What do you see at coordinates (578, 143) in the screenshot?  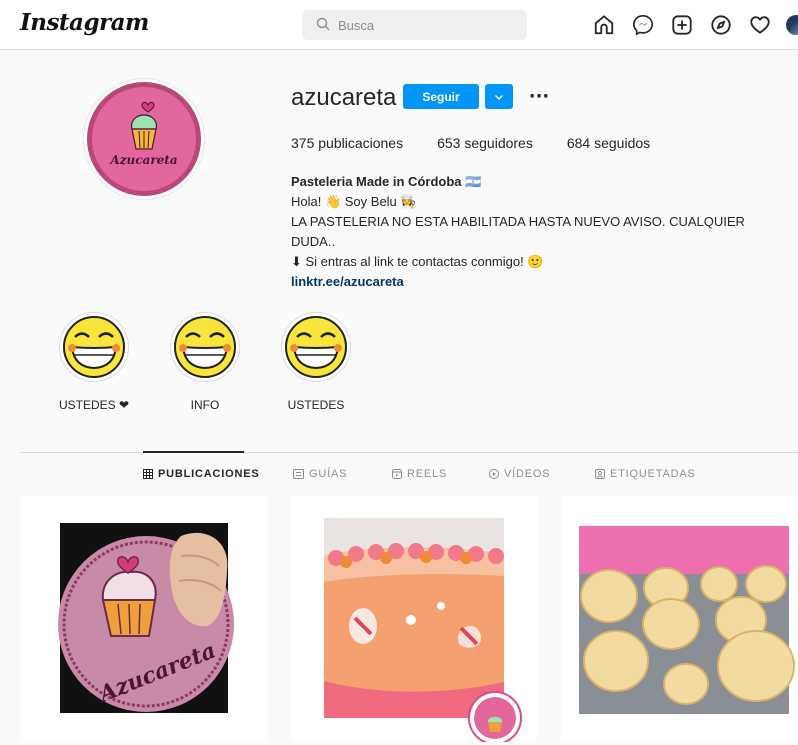 I see `following-count: 684` at bounding box center [578, 143].